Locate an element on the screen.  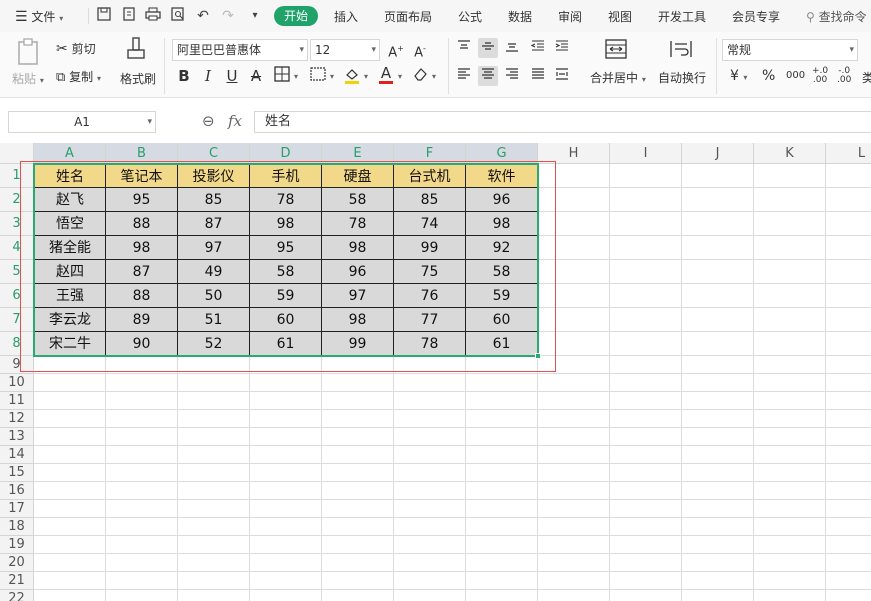
cell-style-icon is located at coordinates (318, 76).